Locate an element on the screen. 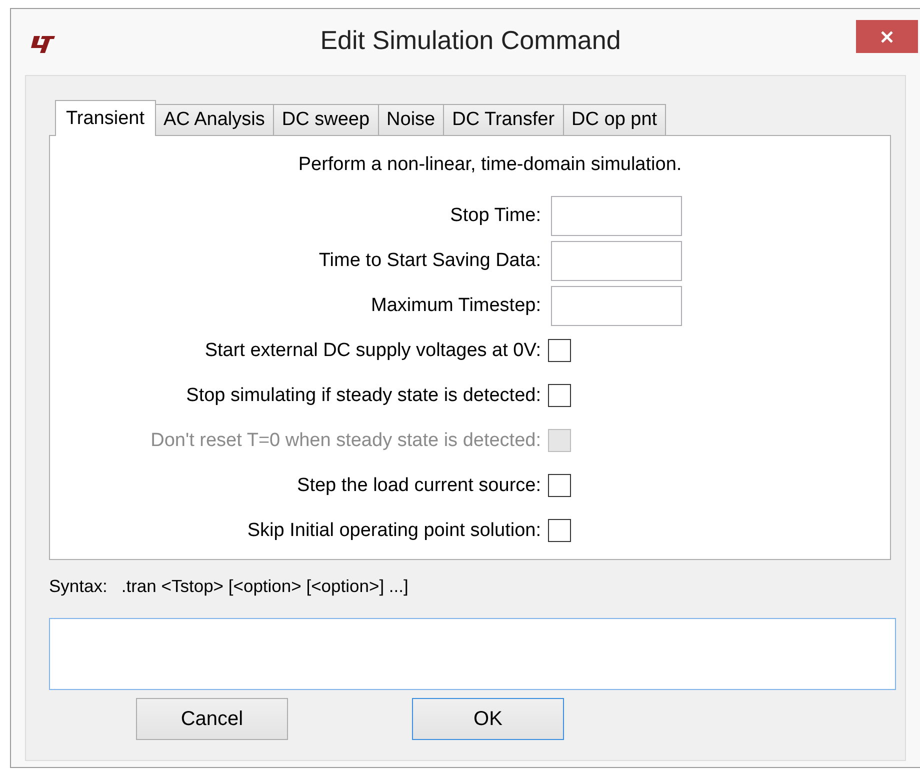 This screenshot has height=778, width=920. tab: AC Analysis is located at coordinates (214, 119).